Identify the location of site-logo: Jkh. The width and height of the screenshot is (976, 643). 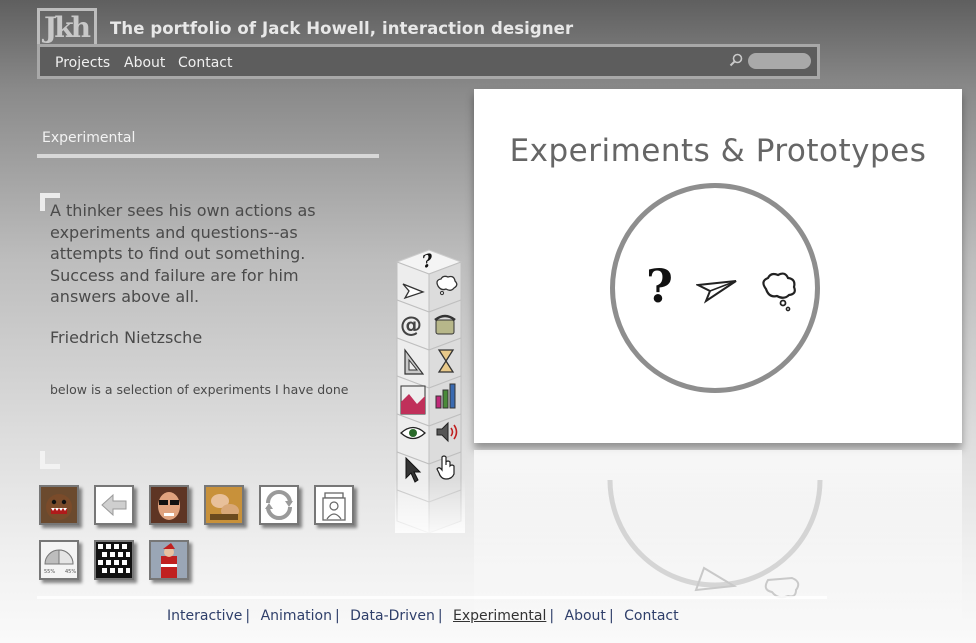
(67, 26).